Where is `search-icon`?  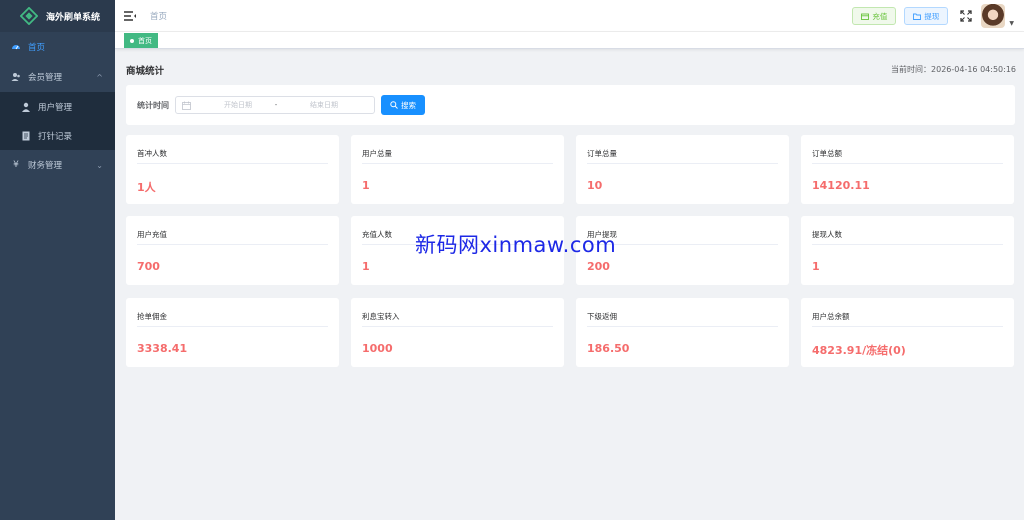 search-icon is located at coordinates (394, 105).